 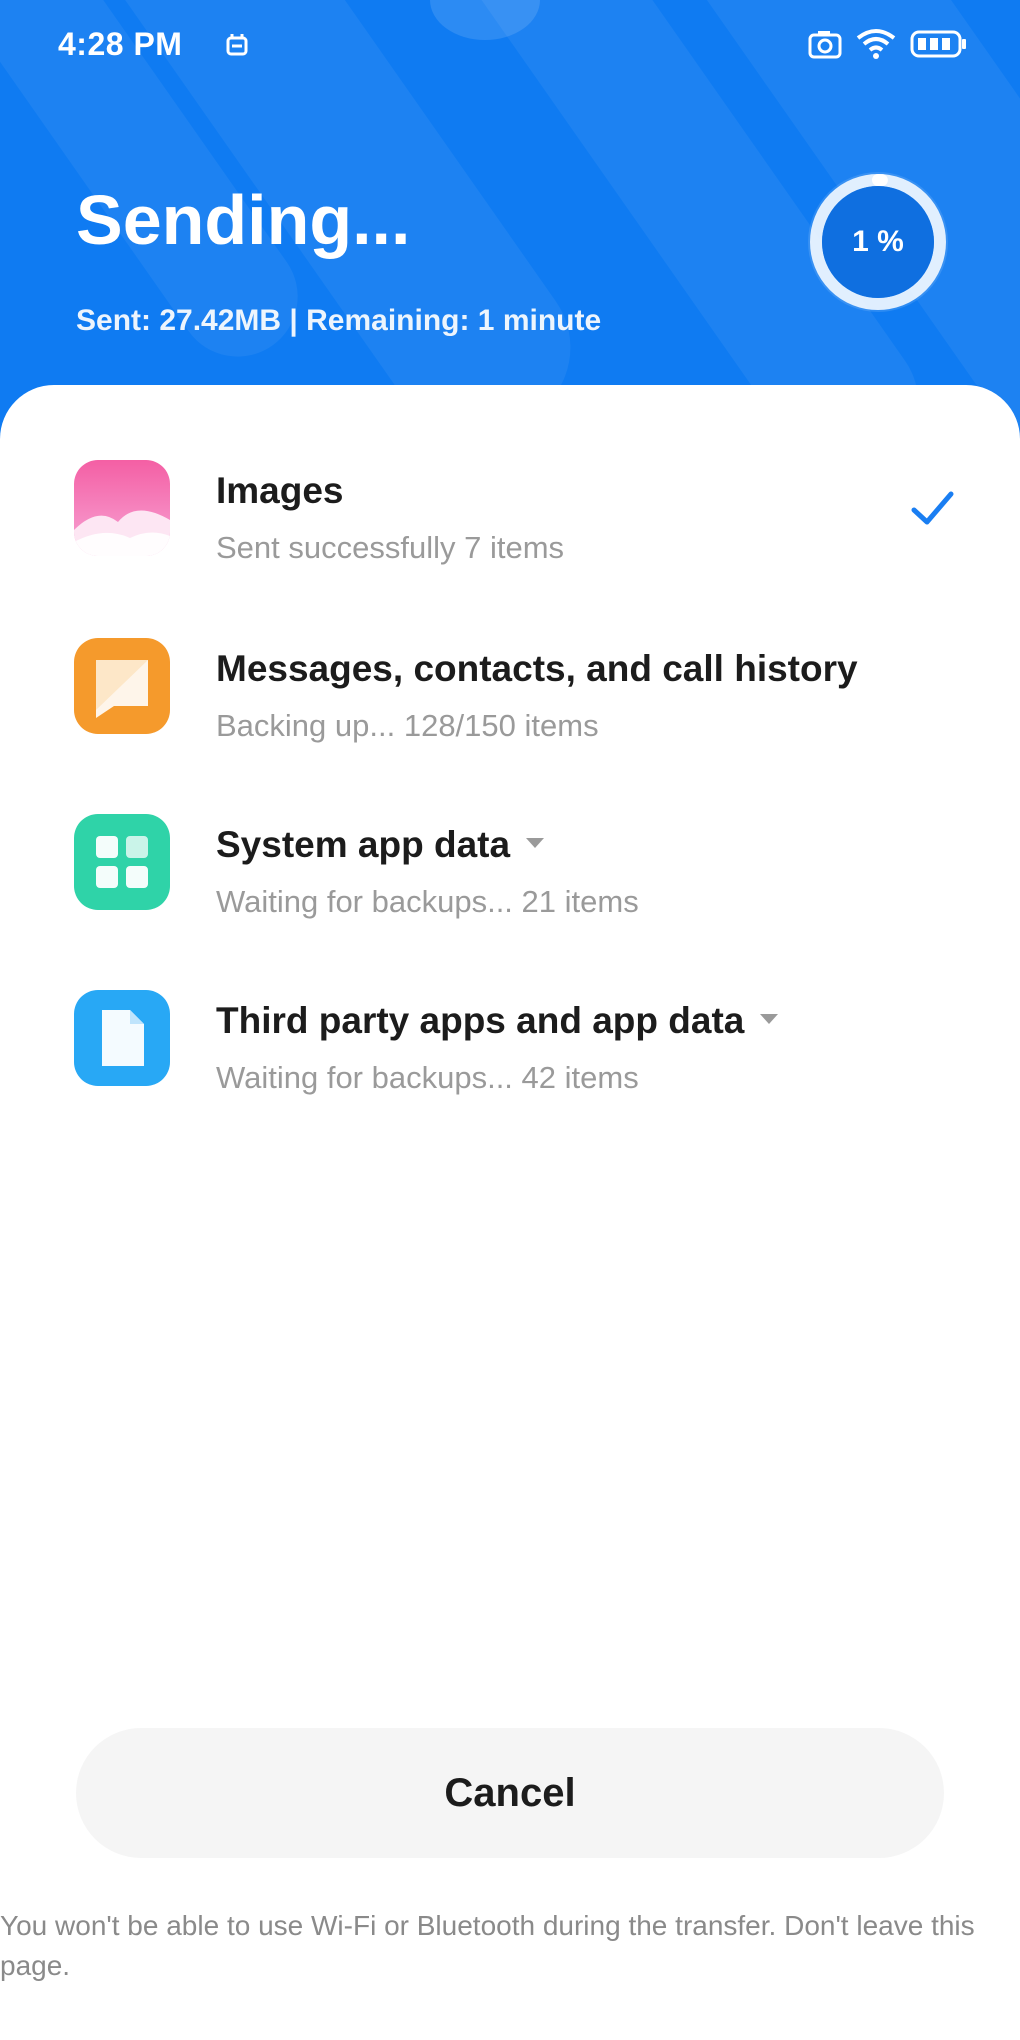 I want to click on status-icons, so click(x=888, y=44).